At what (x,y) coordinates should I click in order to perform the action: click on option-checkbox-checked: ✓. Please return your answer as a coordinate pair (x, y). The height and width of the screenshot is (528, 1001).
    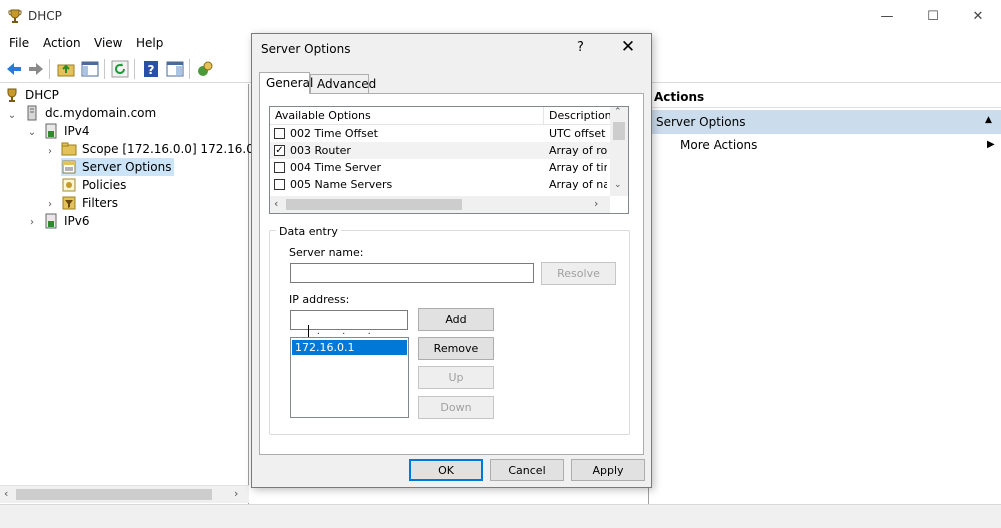
    Looking at the image, I should click on (279, 150).